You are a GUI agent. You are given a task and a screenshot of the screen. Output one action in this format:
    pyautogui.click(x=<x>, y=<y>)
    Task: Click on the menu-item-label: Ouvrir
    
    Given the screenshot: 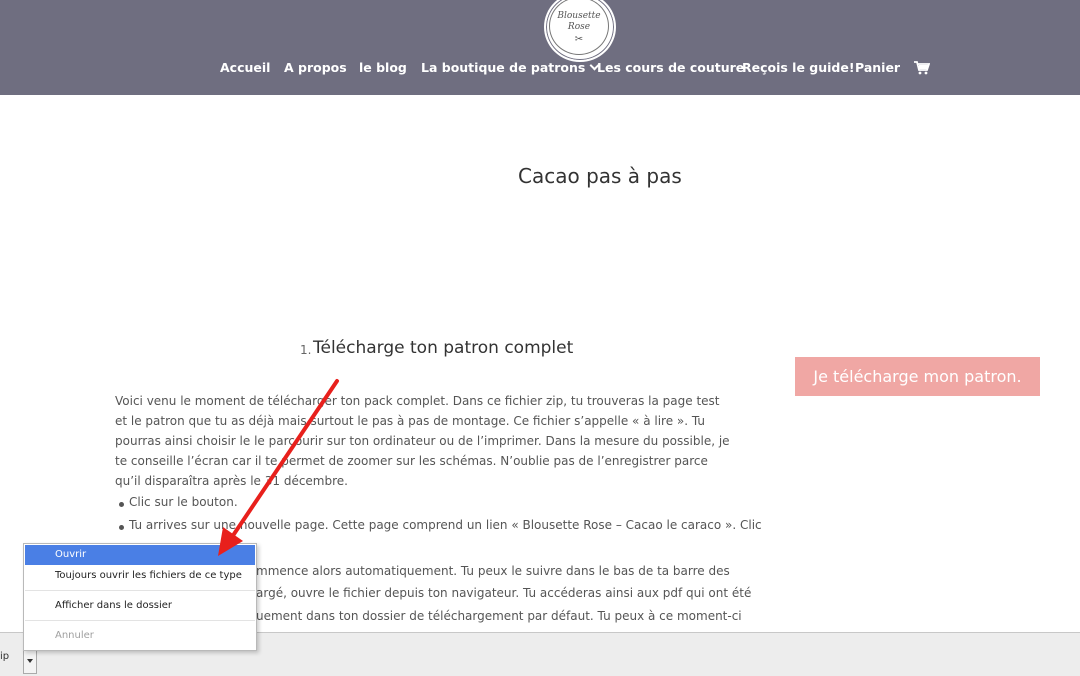 What is the action you would take?
    pyautogui.click(x=71, y=554)
    